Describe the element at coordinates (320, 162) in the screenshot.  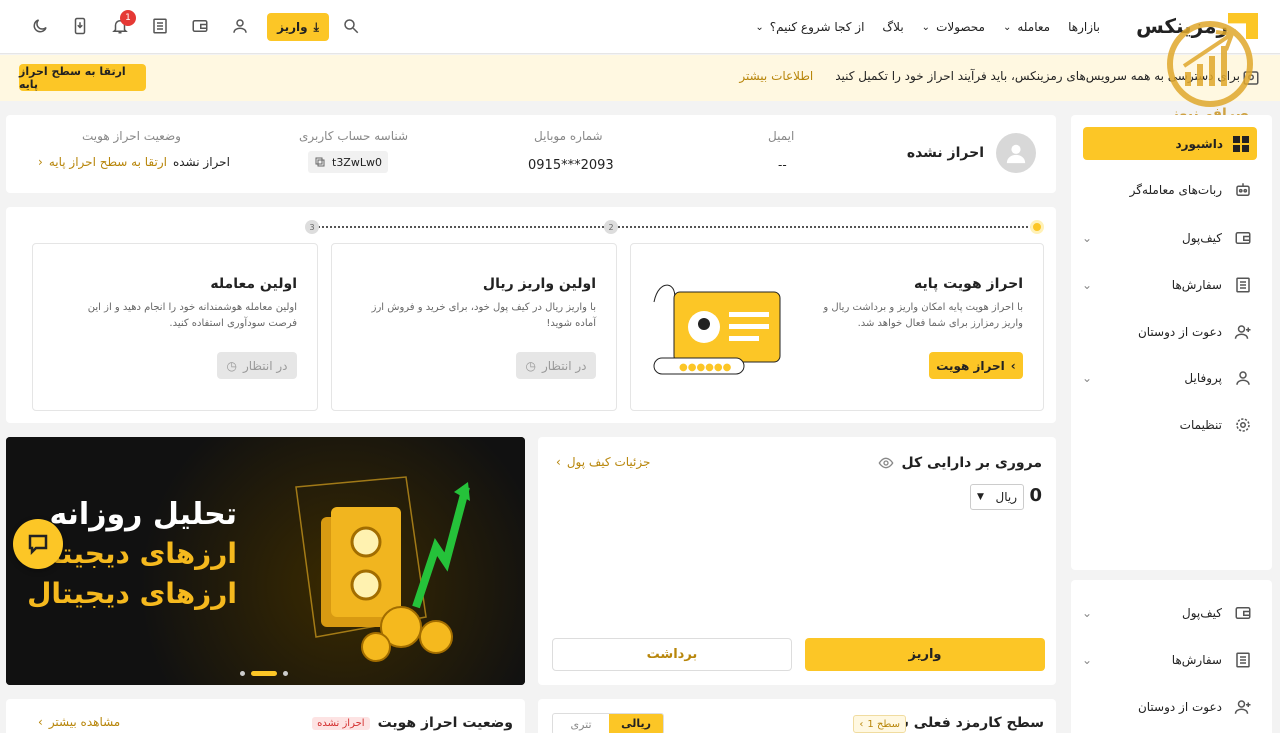
I see `copy-icon` at that location.